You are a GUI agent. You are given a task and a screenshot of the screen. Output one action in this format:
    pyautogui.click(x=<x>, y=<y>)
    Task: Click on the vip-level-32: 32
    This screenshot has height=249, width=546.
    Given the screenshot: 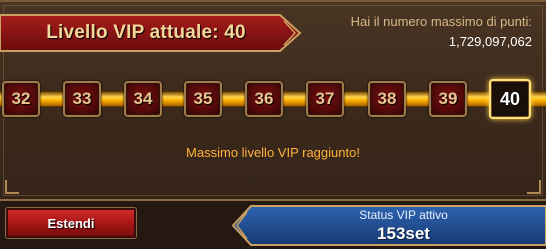 What is the action you would take?
    pyautogui.click(x=21, y=99)
    